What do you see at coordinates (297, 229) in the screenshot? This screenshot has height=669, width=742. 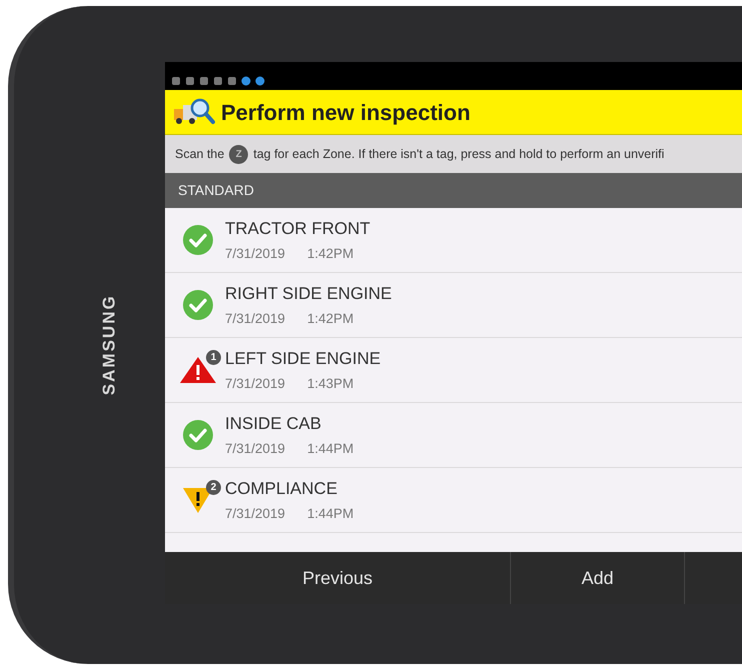 I see `zone-name: TRACTOR FRONT` at bounding box center [297, 229].